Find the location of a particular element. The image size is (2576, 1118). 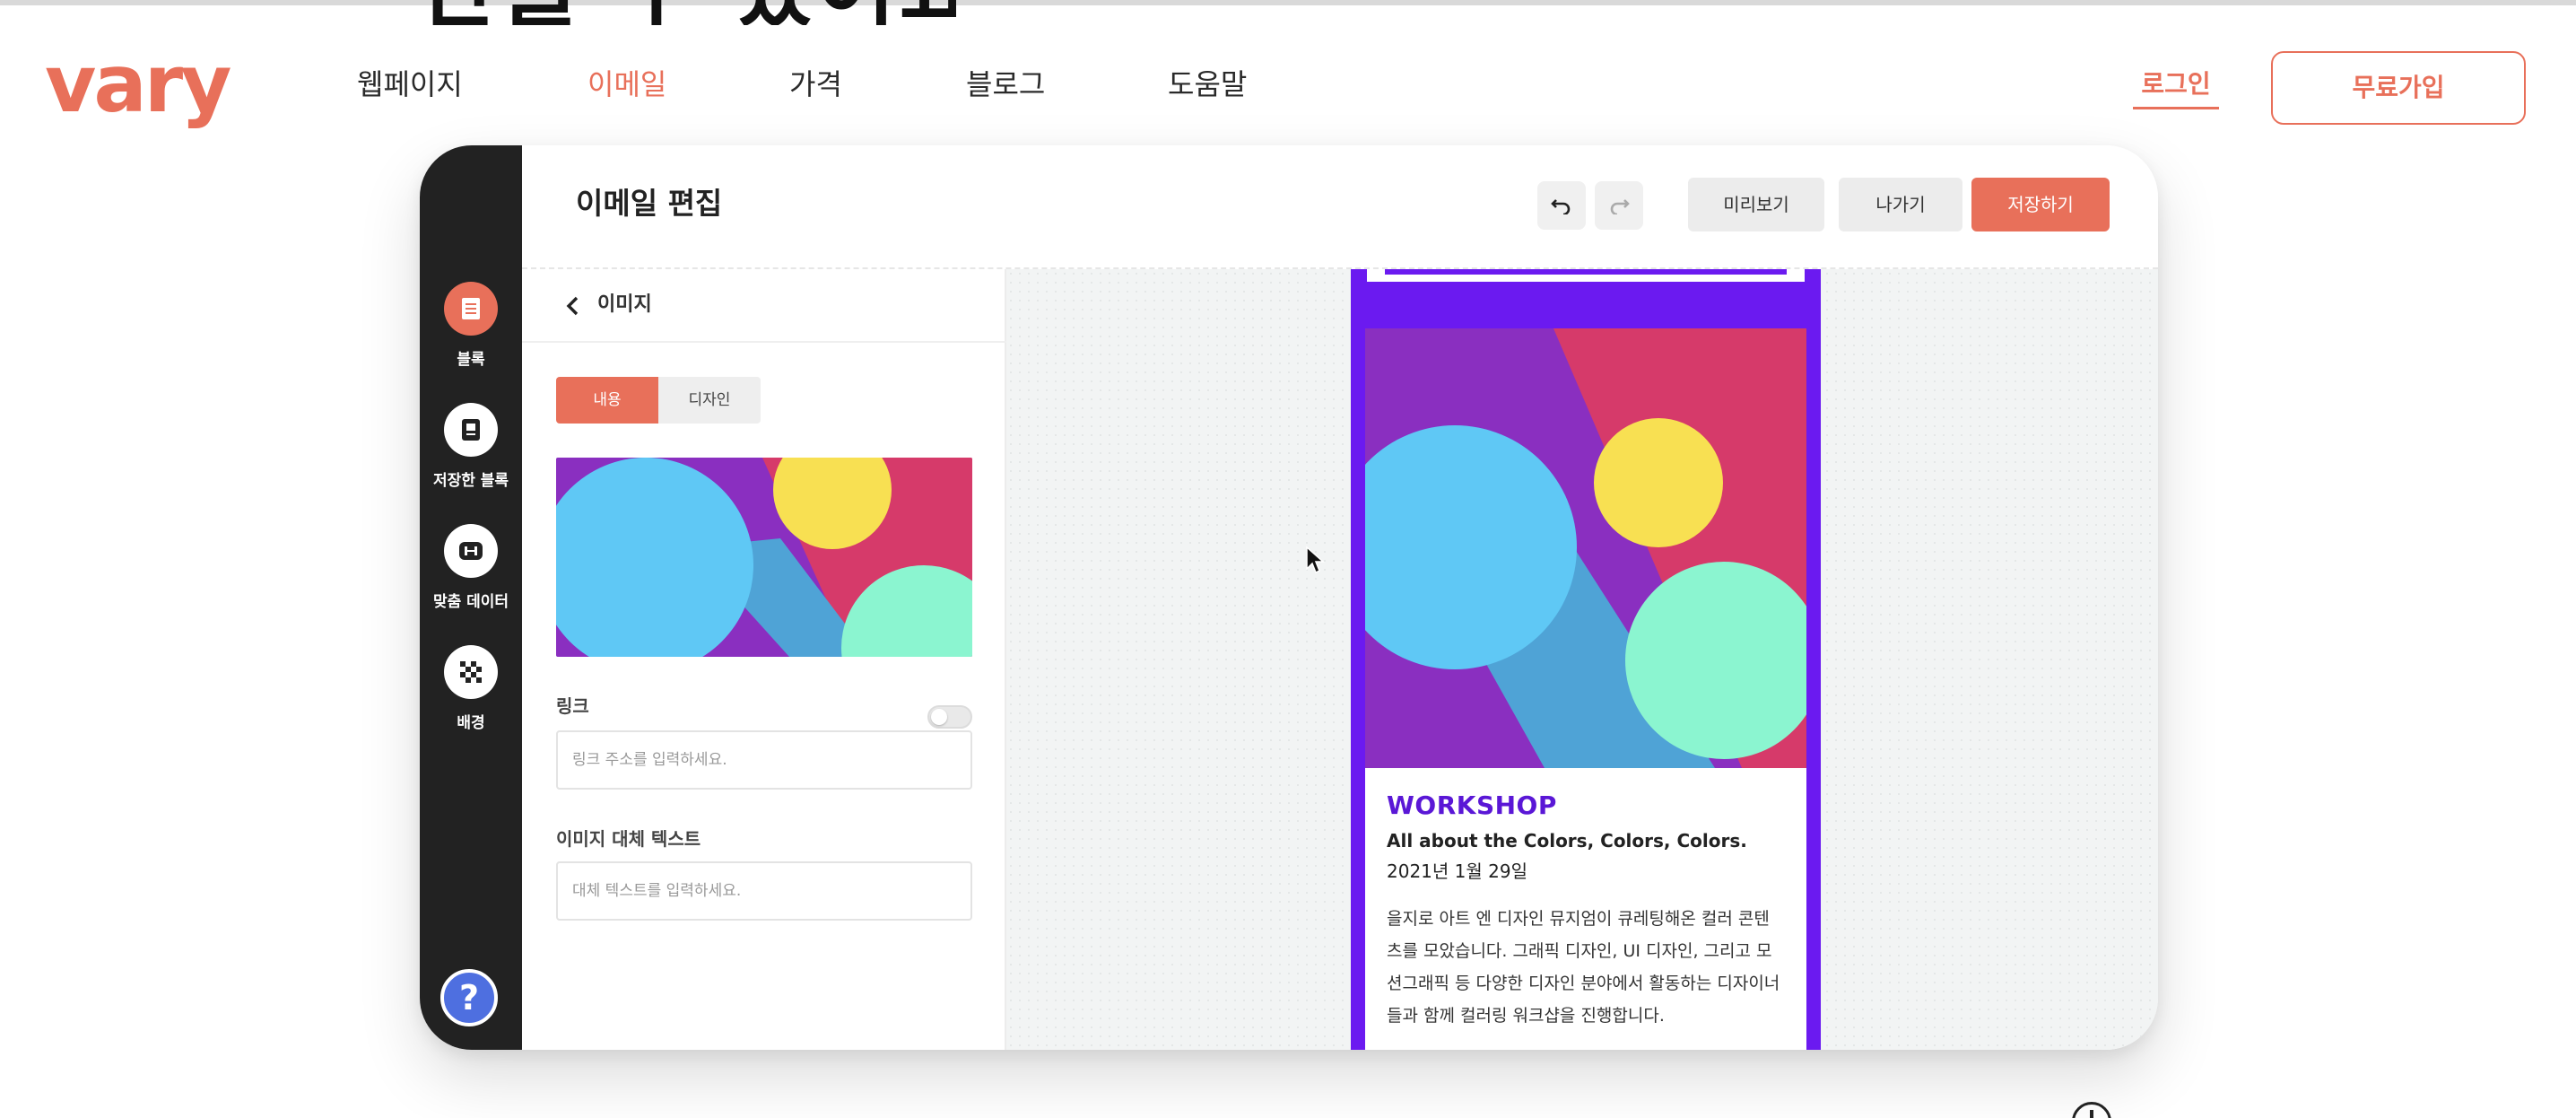

panel-header: 이미지 is located at coordinates (764, 306).